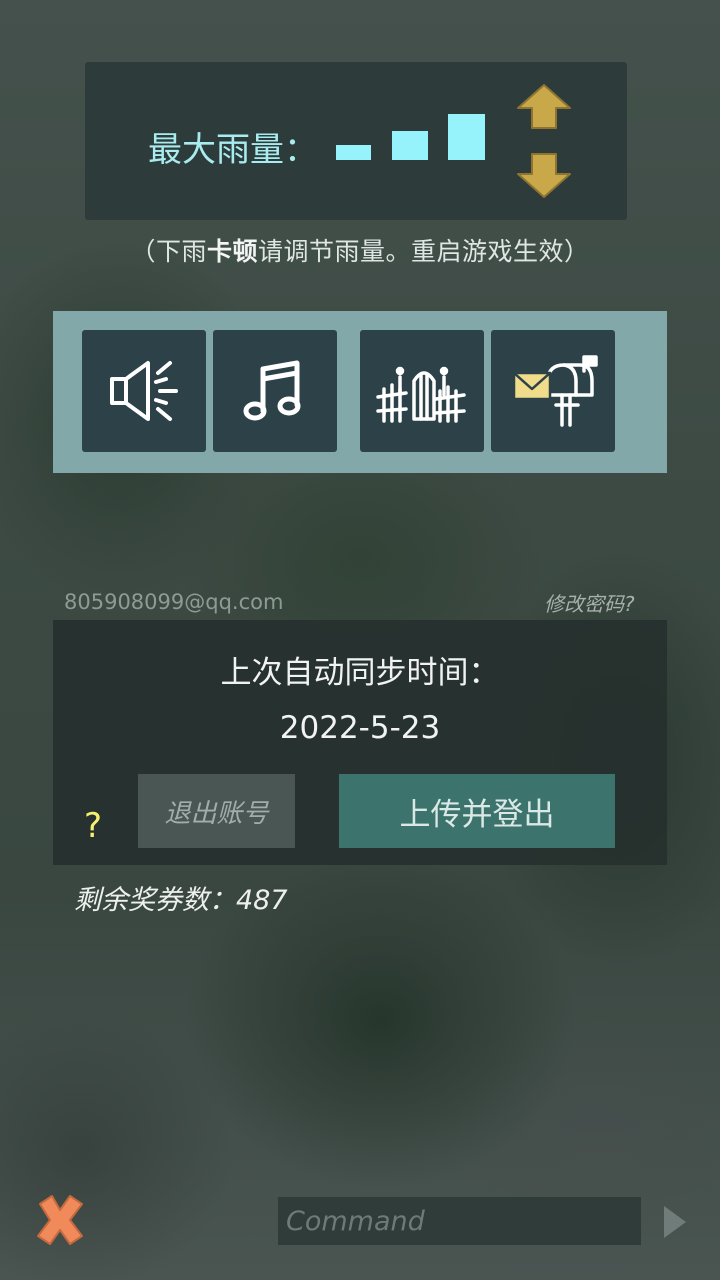 This screenshot has width=720, height=1280. What do you see at coordinates (181, 900) in the screenshot?
I see `ticket-count: 剩余奖券数：487` at bounding box center [181, 900].